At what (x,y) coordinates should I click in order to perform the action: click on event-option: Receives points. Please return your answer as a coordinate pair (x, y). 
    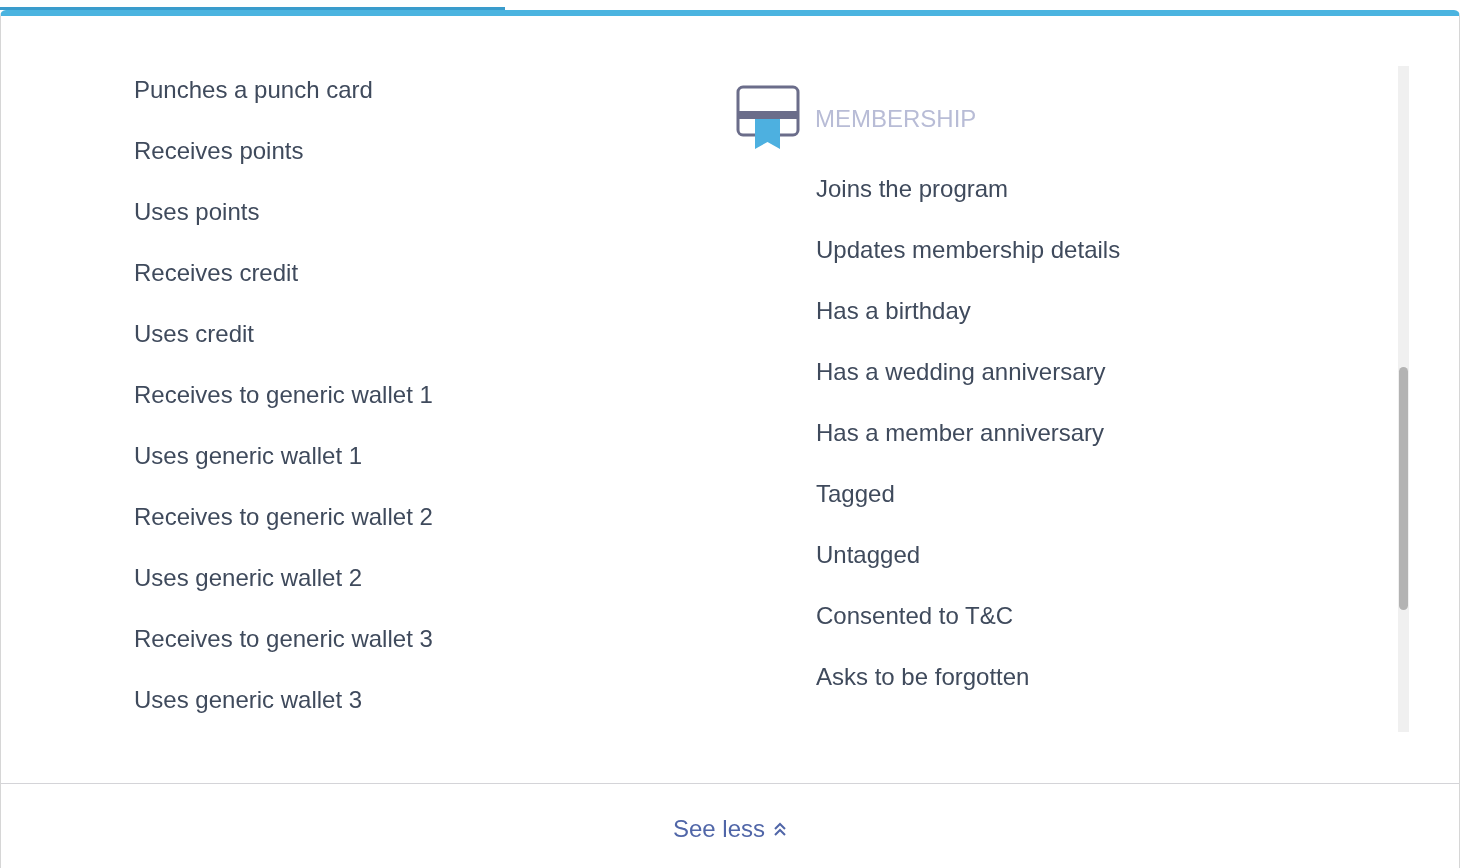
    Looking at the image, I should click on (219, 150).